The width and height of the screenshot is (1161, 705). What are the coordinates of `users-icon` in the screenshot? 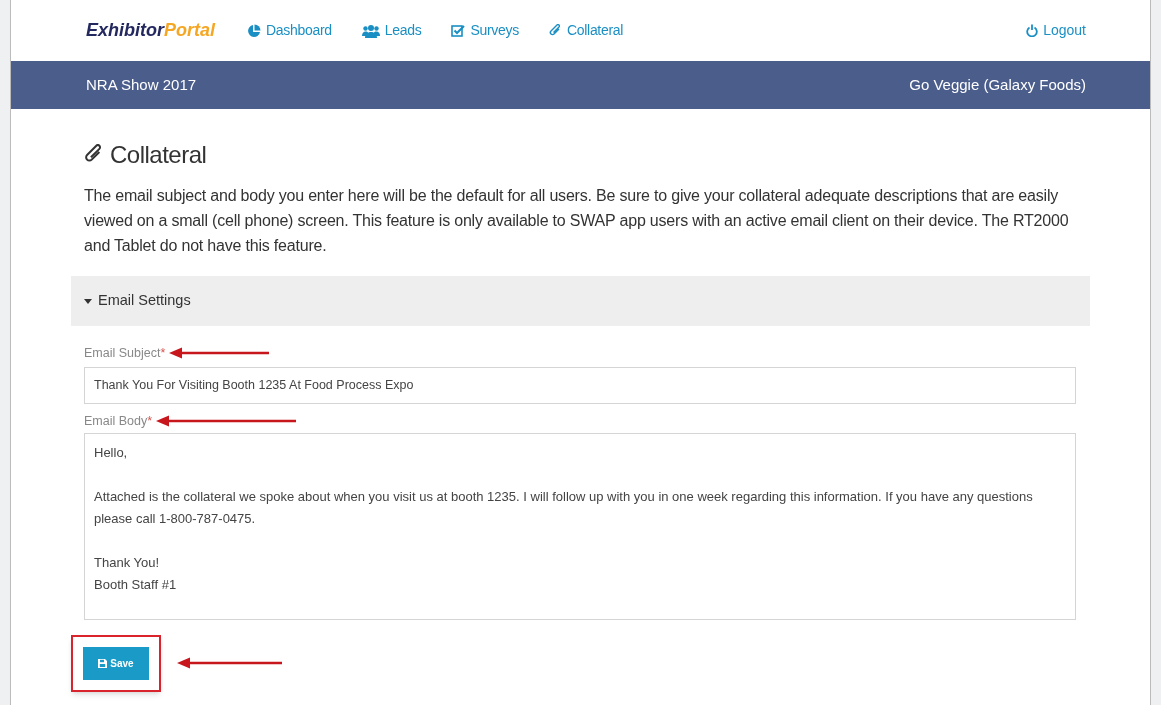 It's located at (370, 30).